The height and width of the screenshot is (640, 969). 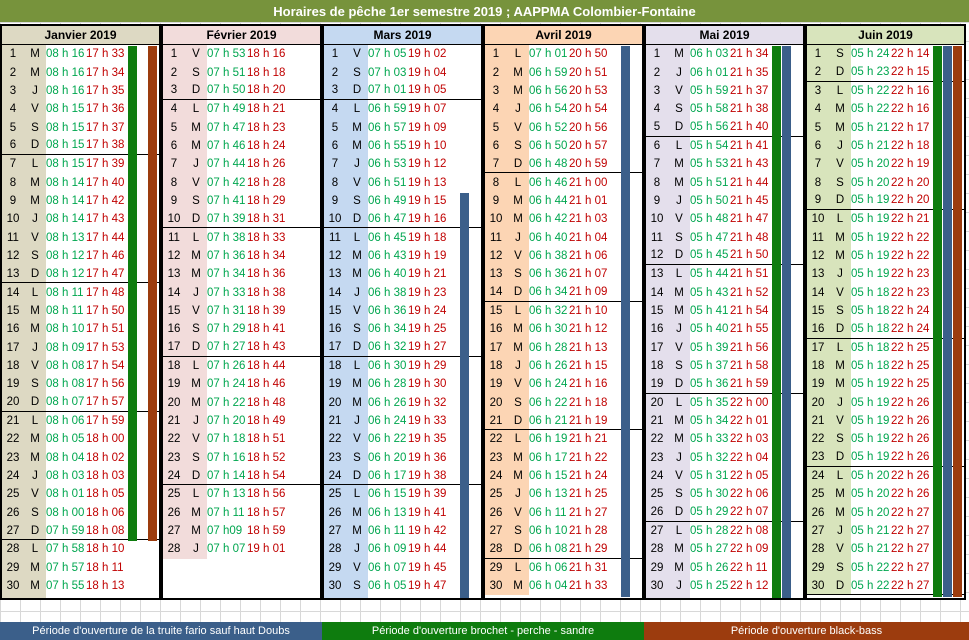 What do you see at coordinates (226, 421) in the screenshot?
I see `sunrise-time: 07 h 20` at bounding box center [226, 421].